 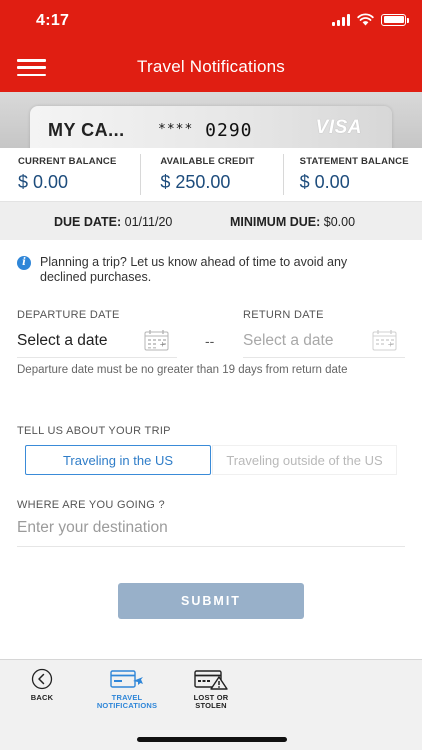 I want to click on balance-value: $ 250.00, so click(x=195, y=182).